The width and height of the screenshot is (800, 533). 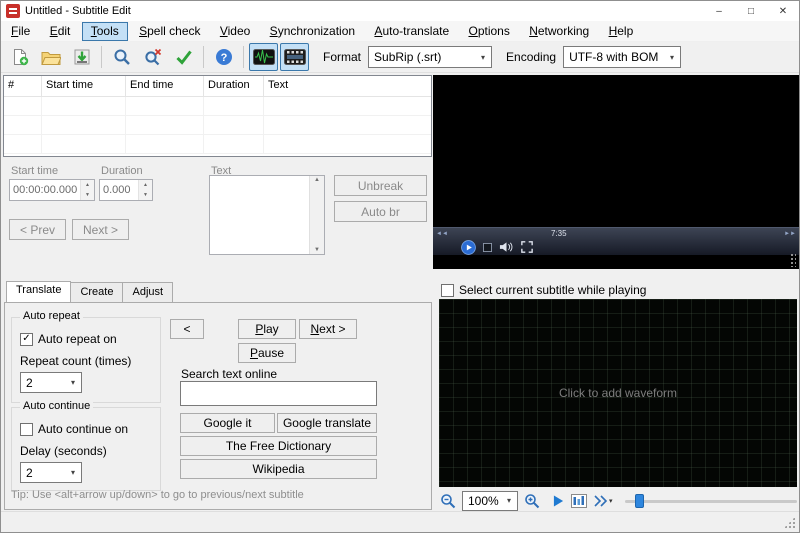 I want to click on next-subtitle-button: Next >, so click(x=100, y=229).